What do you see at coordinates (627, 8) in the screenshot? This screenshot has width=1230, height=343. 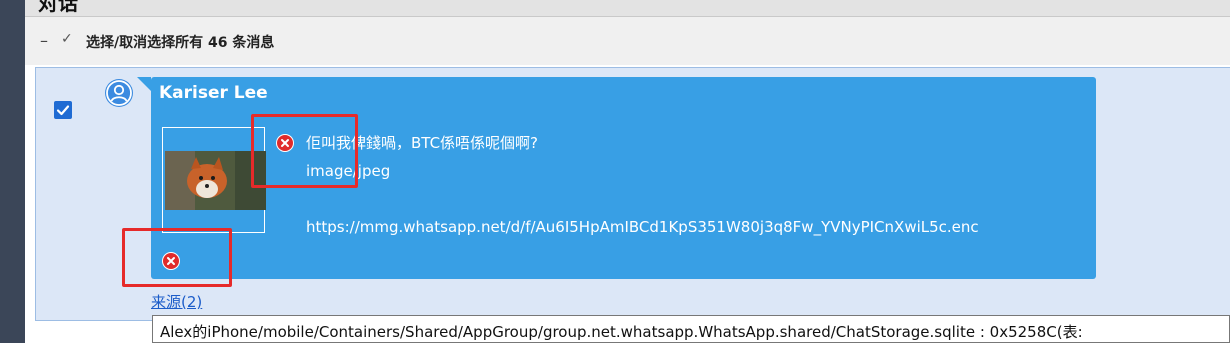 I see `window-title-bar: 对话` at bounding box center [627, 8].